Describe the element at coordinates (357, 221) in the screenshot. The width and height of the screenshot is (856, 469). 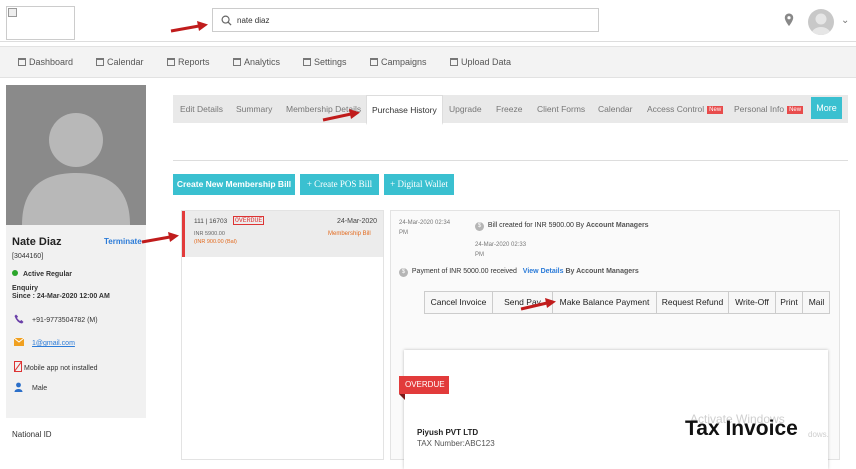
I see `bill-date: 24-Mar-2020` at that location.